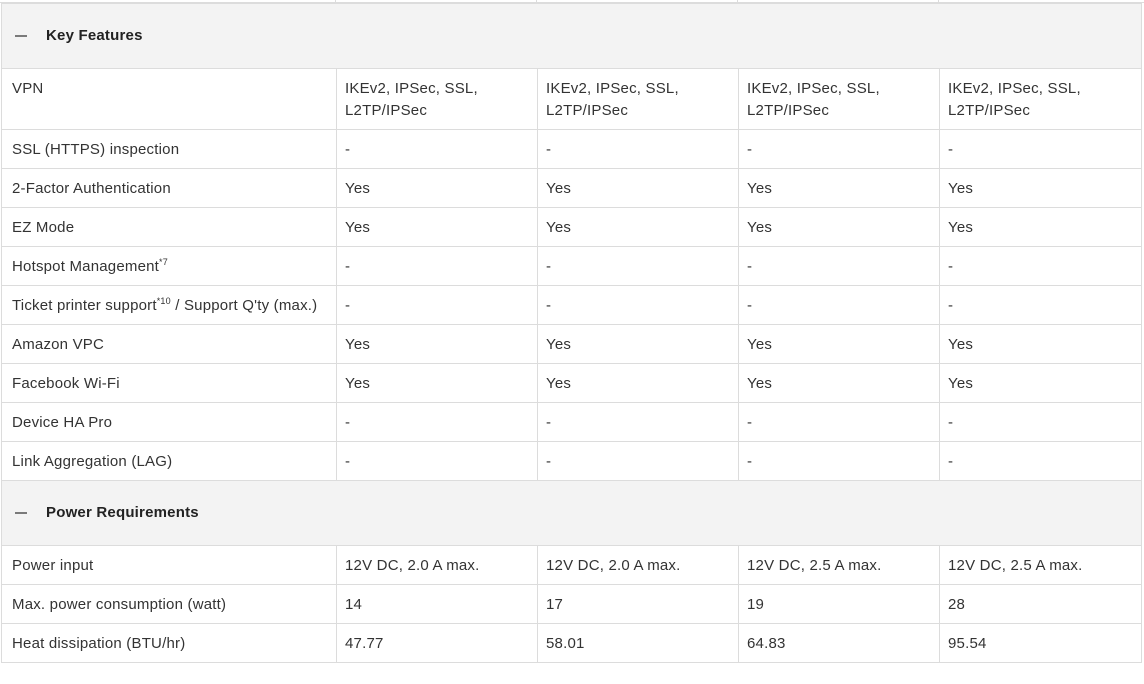  I want to click on section-title: Key Features, so click(94, 35).